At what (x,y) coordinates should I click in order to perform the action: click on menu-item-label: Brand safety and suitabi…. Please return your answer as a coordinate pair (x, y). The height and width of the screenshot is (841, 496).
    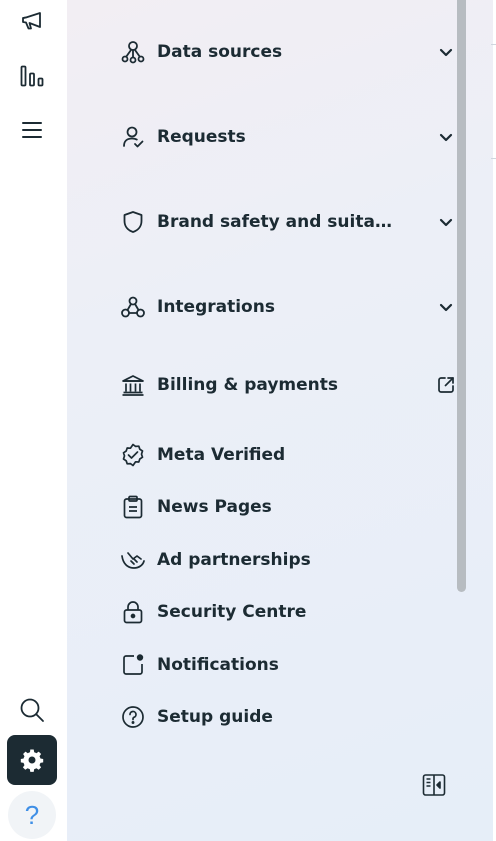
    Looking at the image, I should click on (277, 222).